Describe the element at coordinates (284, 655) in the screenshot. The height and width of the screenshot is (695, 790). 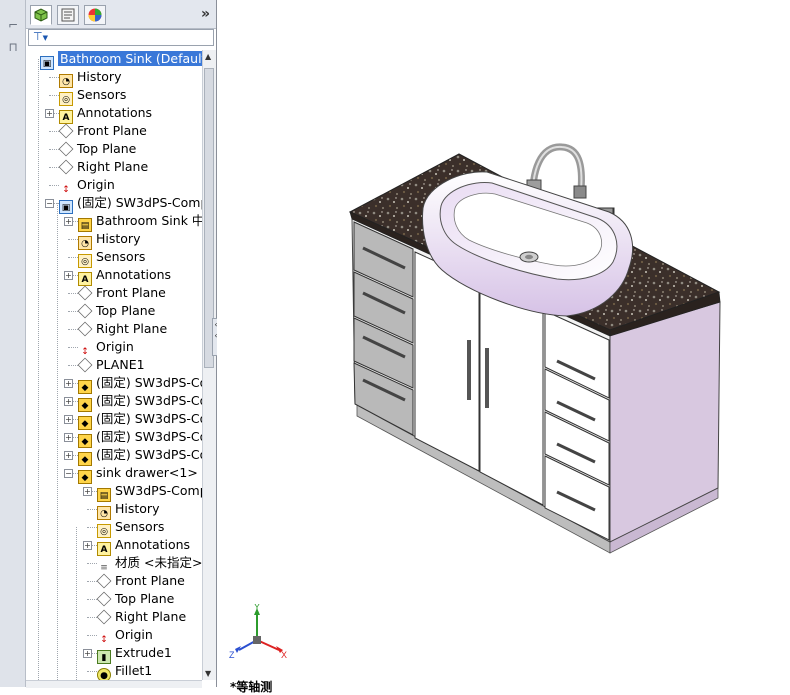
I see `triad-x-label: X` at that location.